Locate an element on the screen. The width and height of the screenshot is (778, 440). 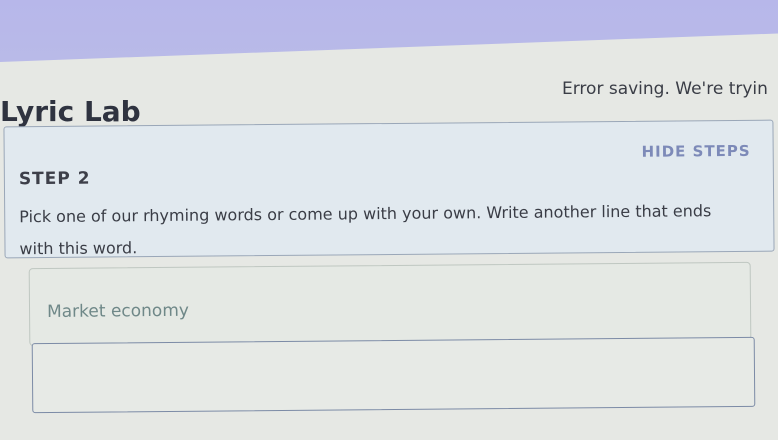
step-label: STEP 2 is located at coordinates (54, 179).